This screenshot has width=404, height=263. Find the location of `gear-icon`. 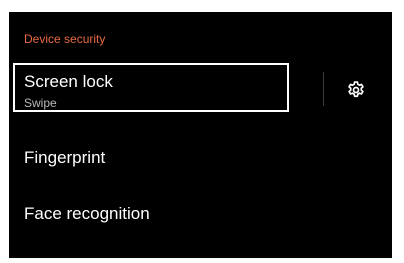

gear-icon is located at coordinates (356, 89).